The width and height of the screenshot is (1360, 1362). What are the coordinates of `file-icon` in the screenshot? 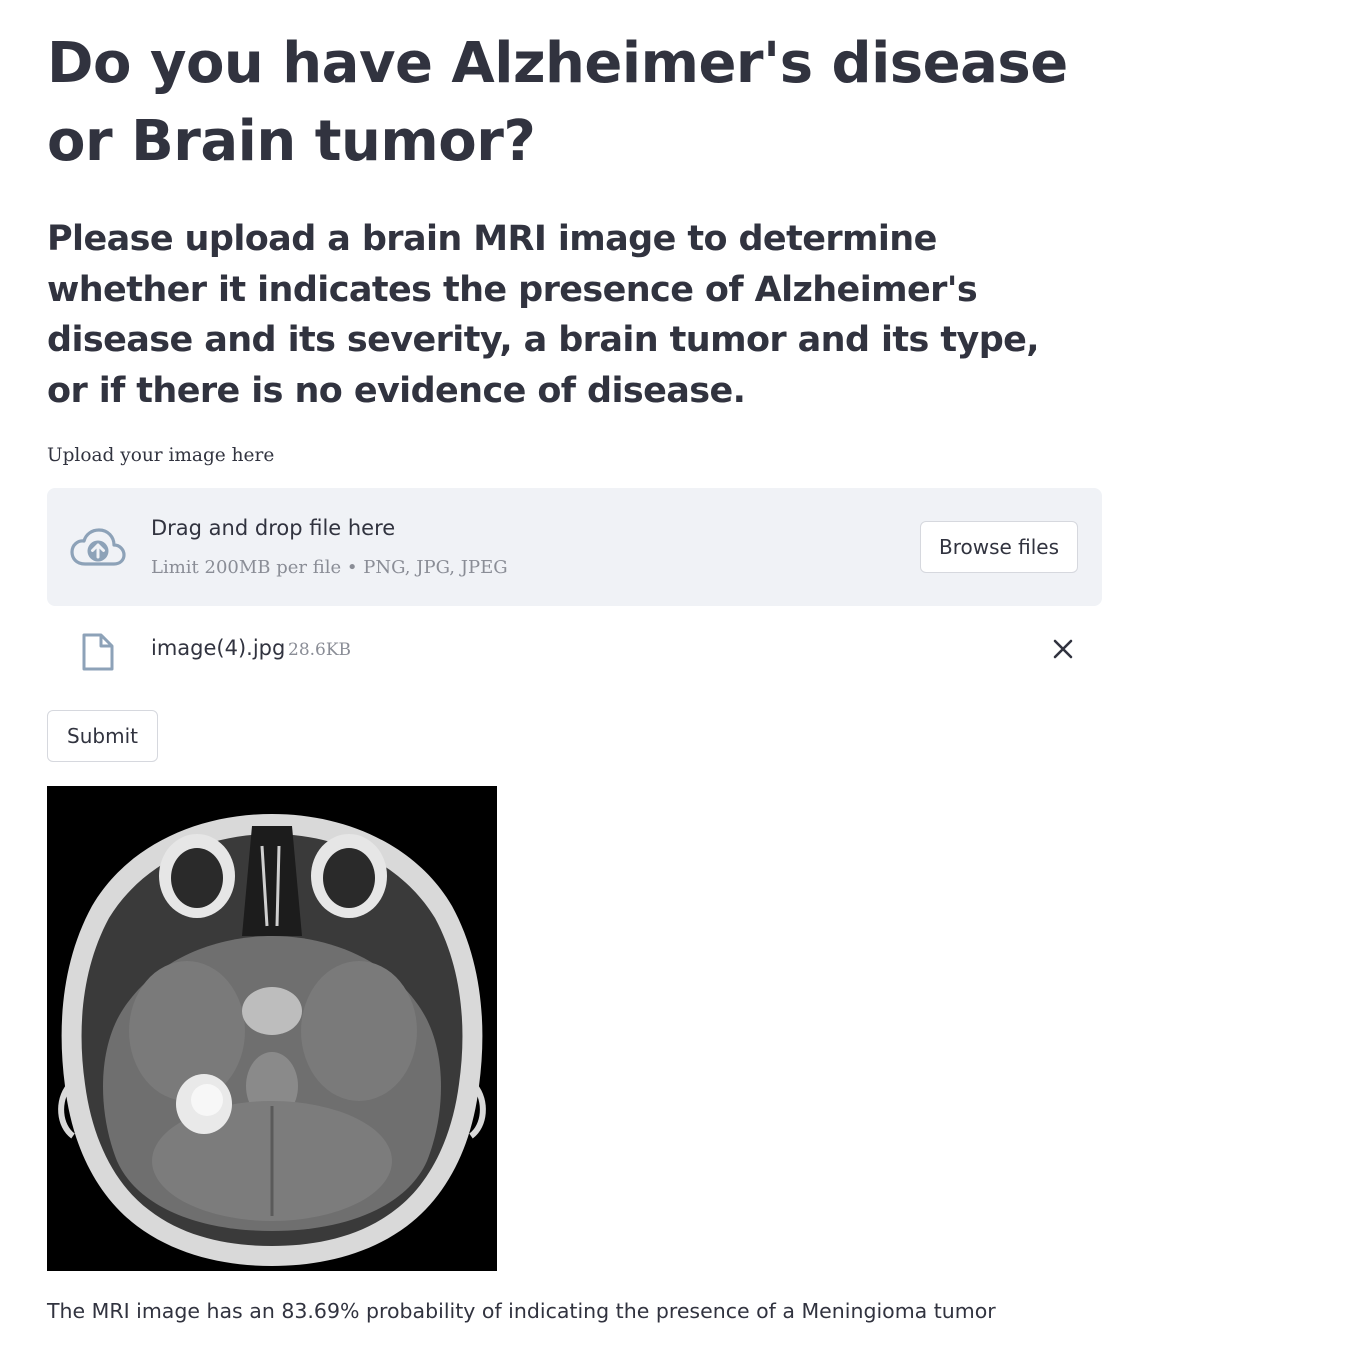 It's located at (98, 652).